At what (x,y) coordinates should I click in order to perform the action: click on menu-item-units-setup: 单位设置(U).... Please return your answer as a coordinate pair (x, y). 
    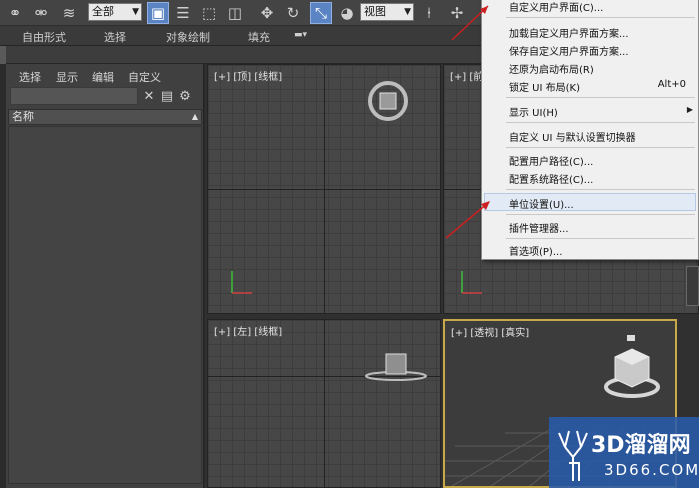
    Looking at the image, I should click on (541, 203).